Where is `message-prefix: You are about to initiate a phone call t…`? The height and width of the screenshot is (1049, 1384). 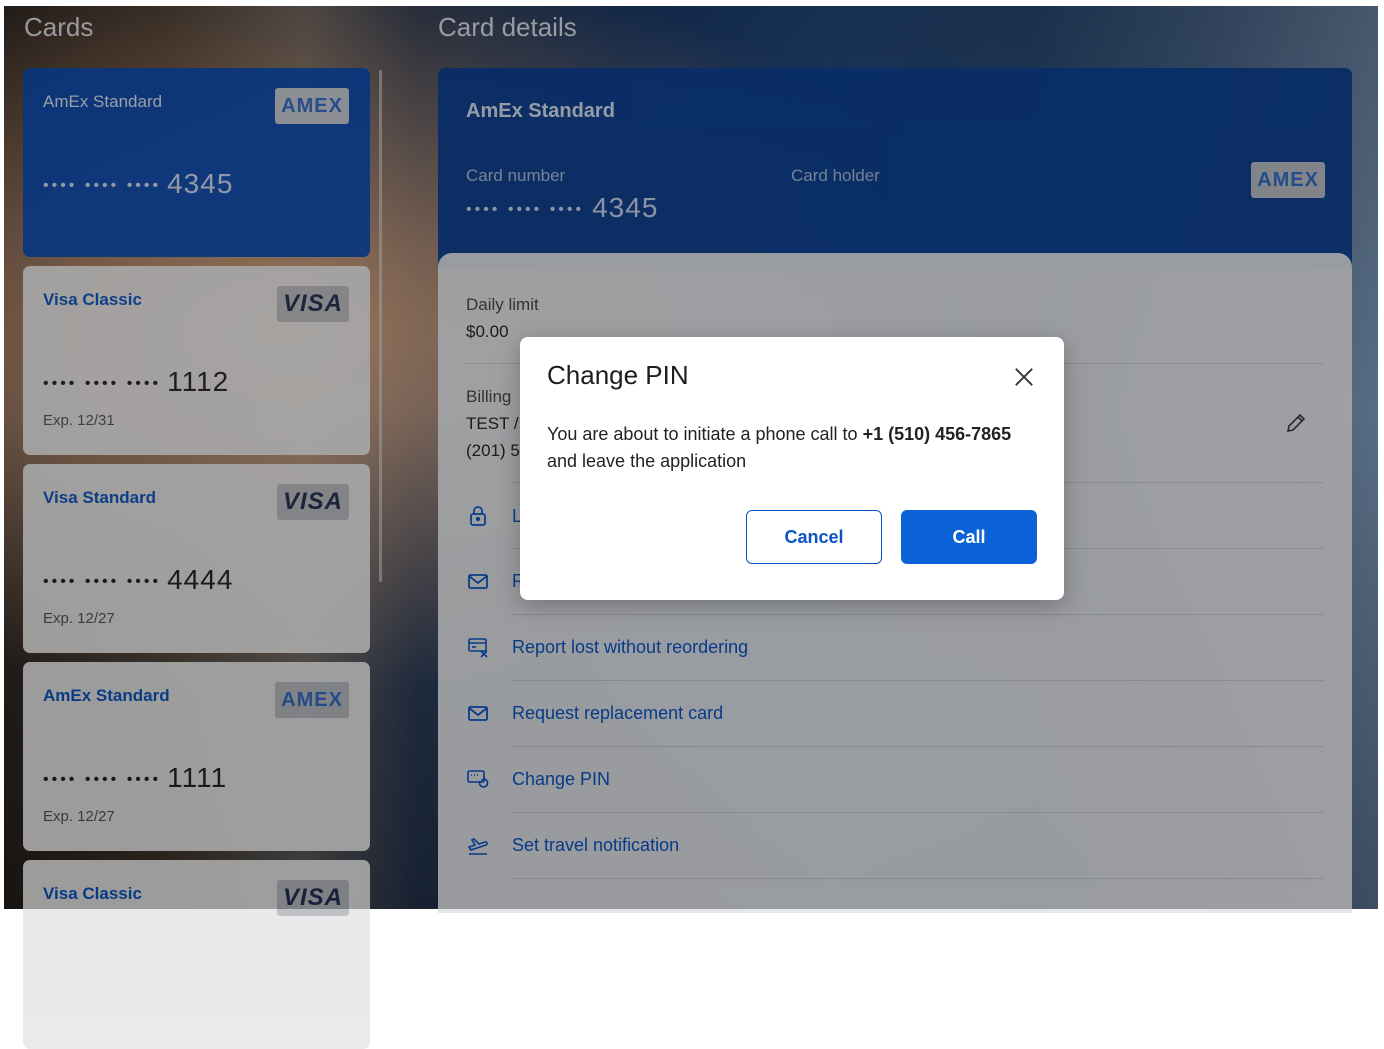 message-prefix: You are about to initiate a phone call t… is located at coordinates (705, 434).